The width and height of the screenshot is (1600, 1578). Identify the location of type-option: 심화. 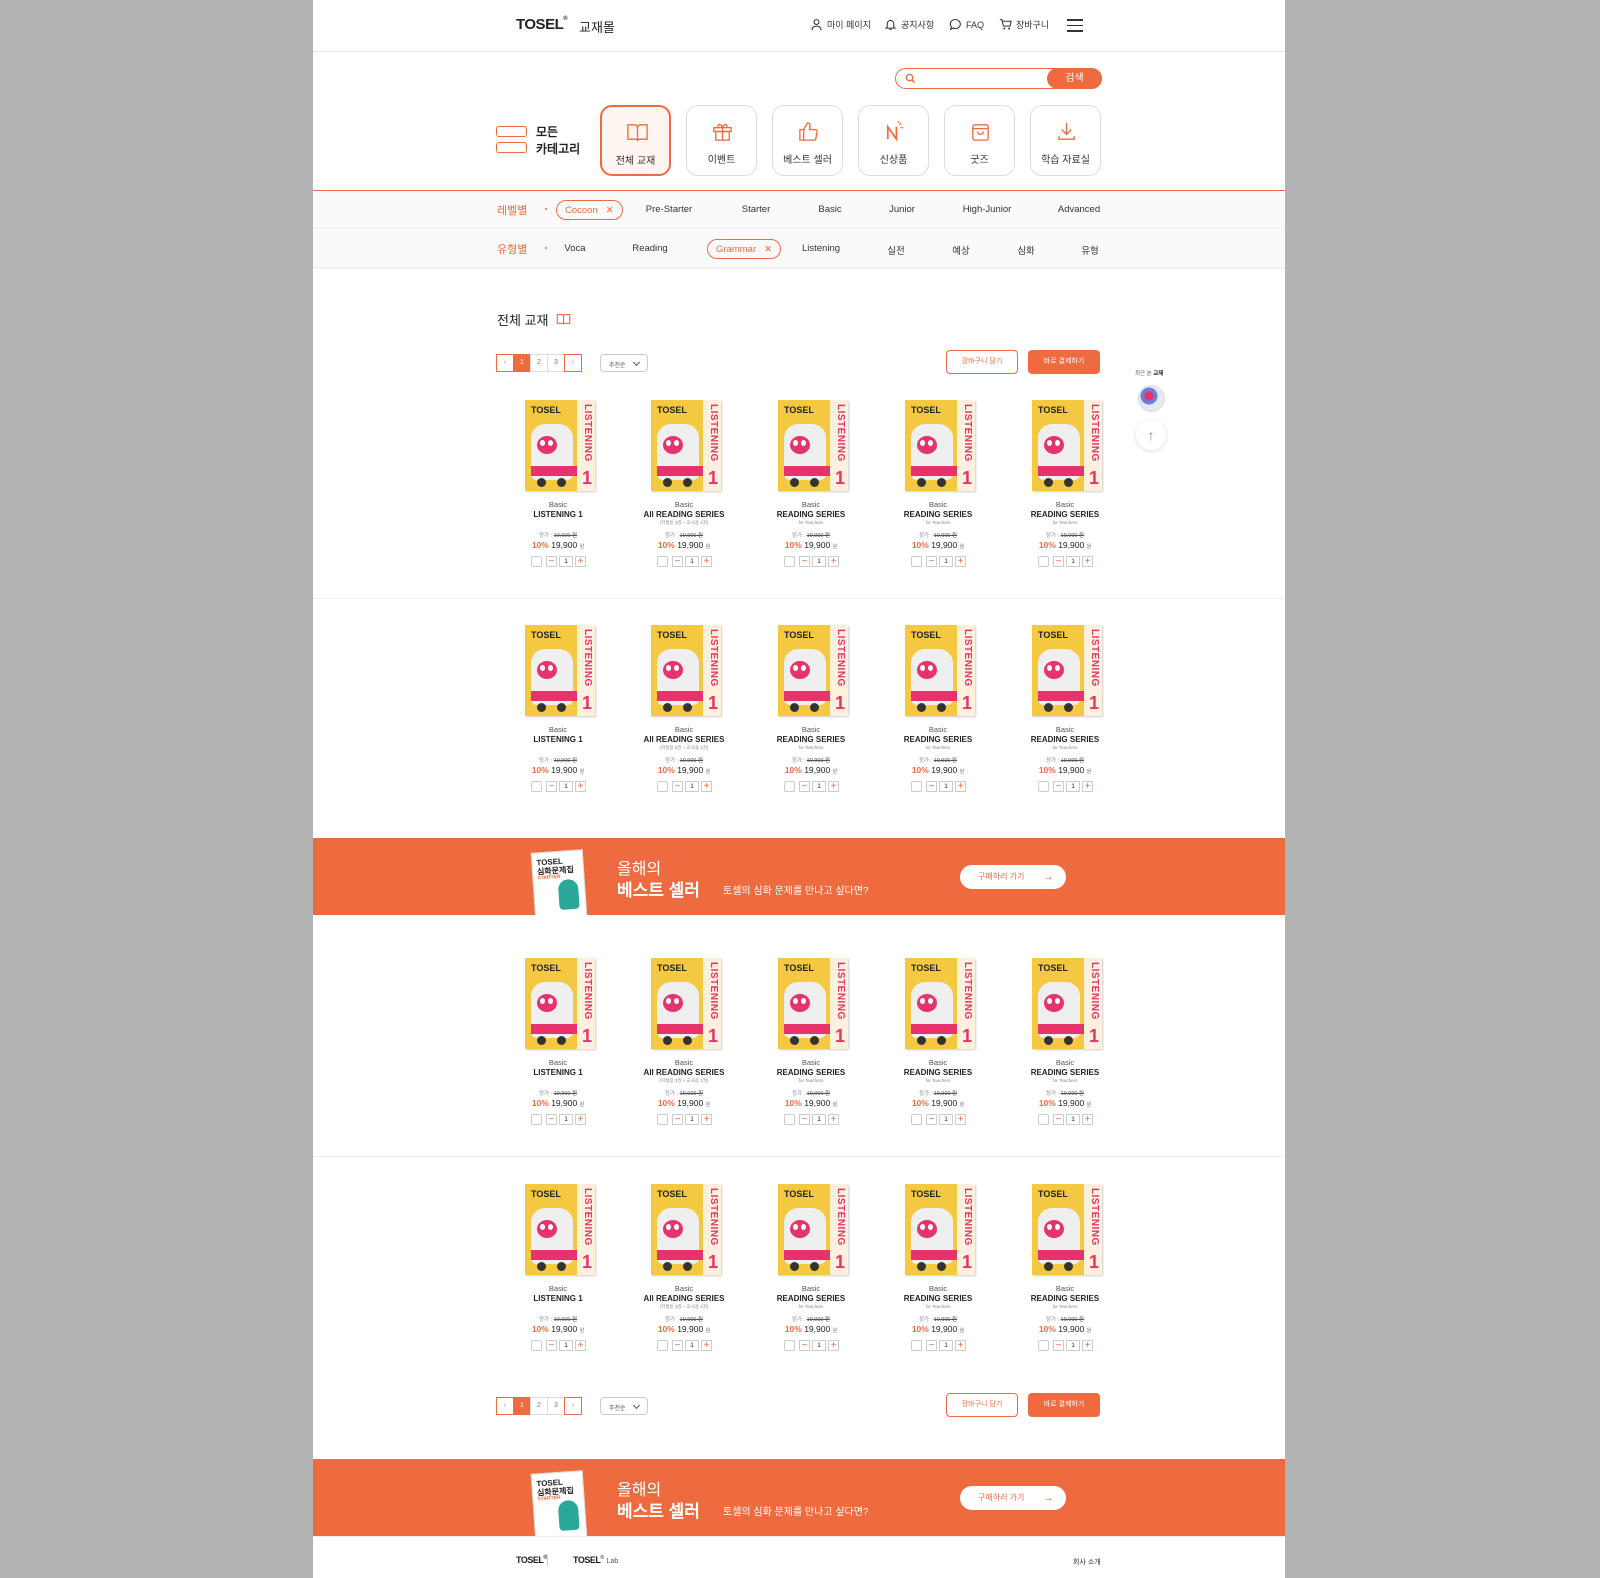
(1025, 250).